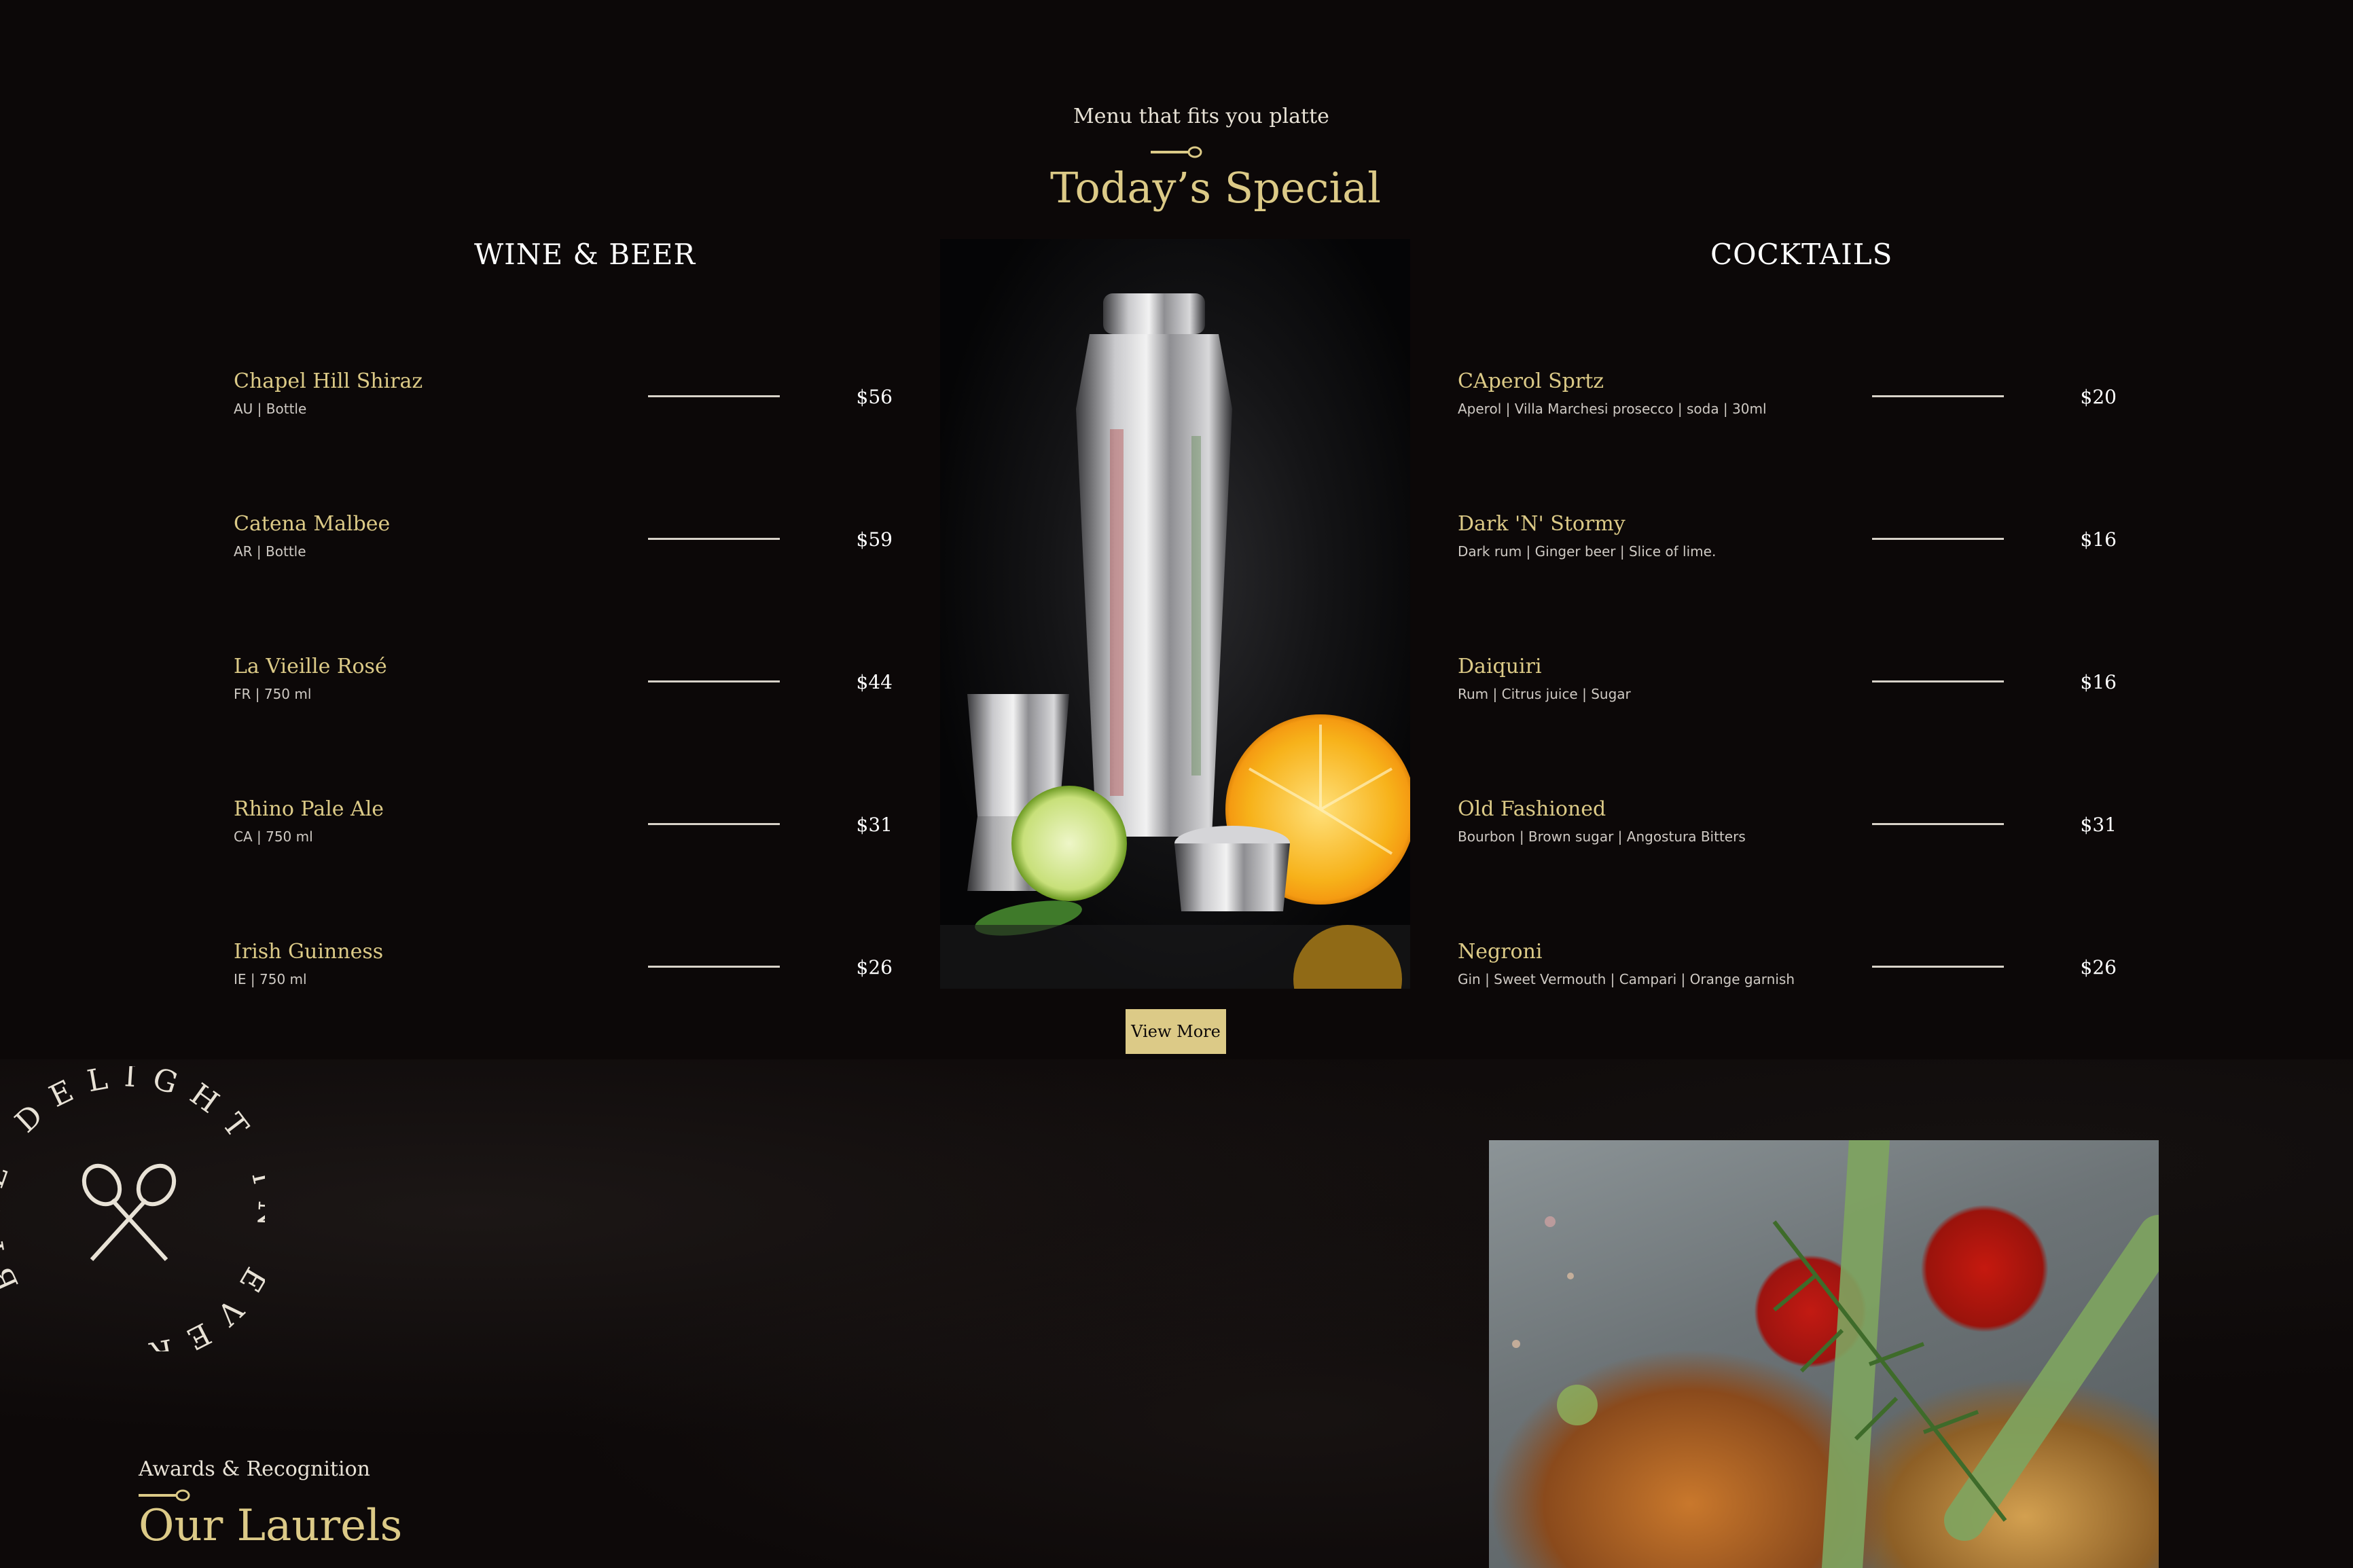  I want to click on menu-title: Today’s Special, so click(1215, 188).